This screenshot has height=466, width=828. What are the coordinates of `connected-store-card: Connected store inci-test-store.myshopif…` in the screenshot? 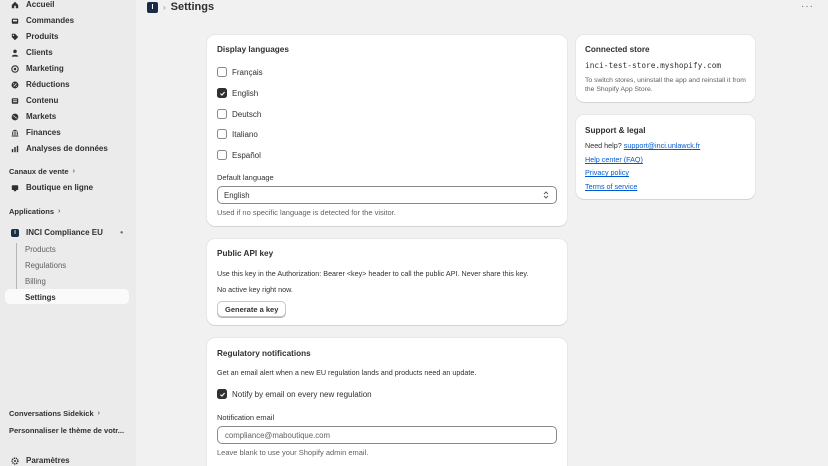 It's located at (665, 68).